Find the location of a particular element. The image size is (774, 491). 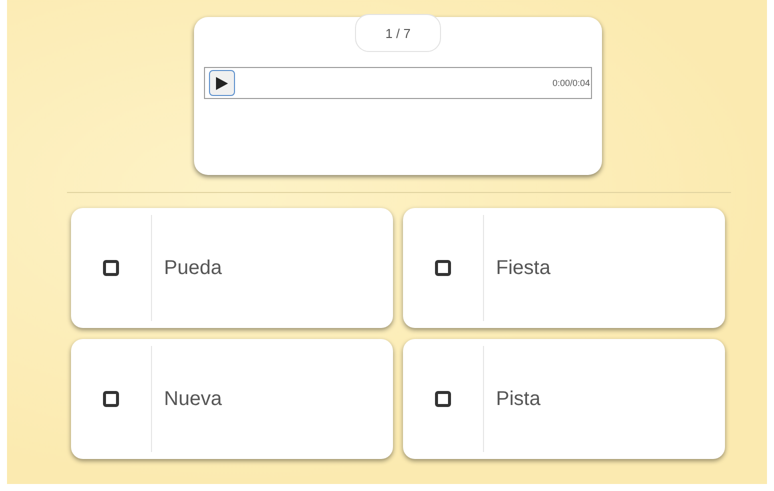

answer-label: Pueda is located at coordinates (193, 268).